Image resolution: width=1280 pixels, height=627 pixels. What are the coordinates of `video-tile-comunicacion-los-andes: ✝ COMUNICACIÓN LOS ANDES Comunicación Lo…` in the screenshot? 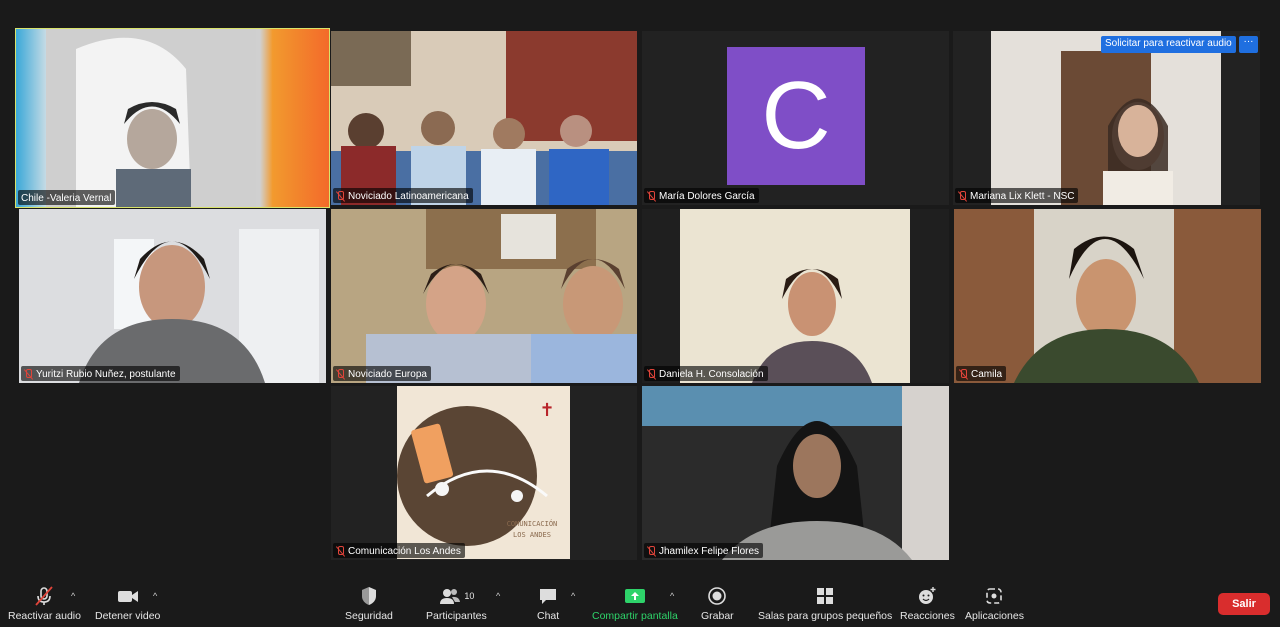 It's located at (484, 473).